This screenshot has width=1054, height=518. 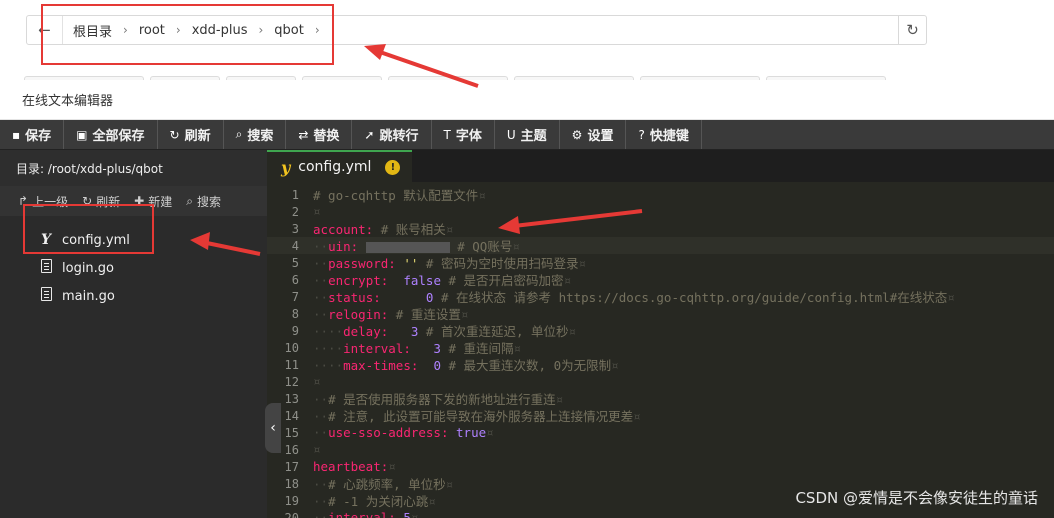 I want to click on toolbar-button-label: 主题, so click(x=533, y=136).